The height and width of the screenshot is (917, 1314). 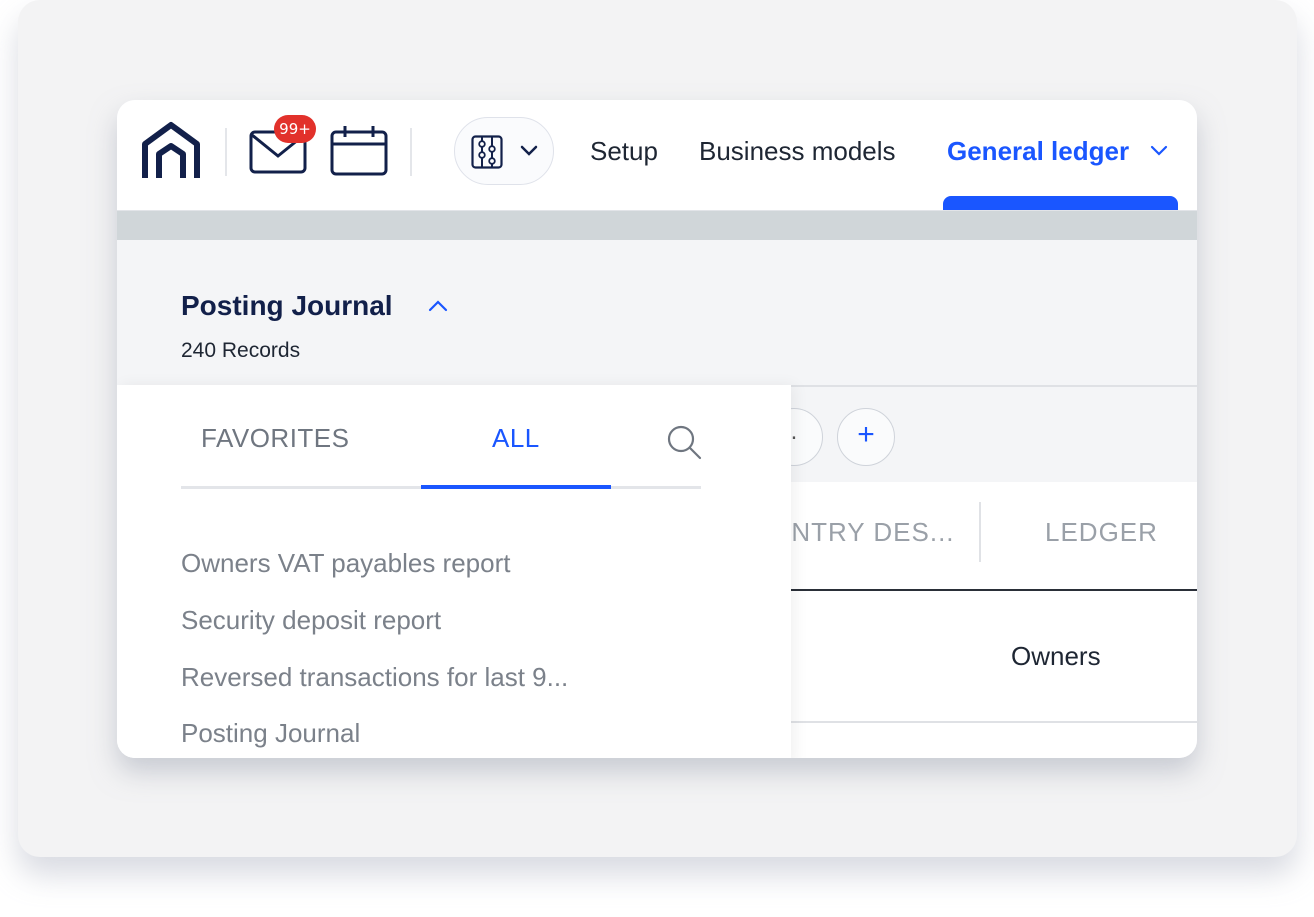 I want to click on add-button: +, so click(x=866, y=437).